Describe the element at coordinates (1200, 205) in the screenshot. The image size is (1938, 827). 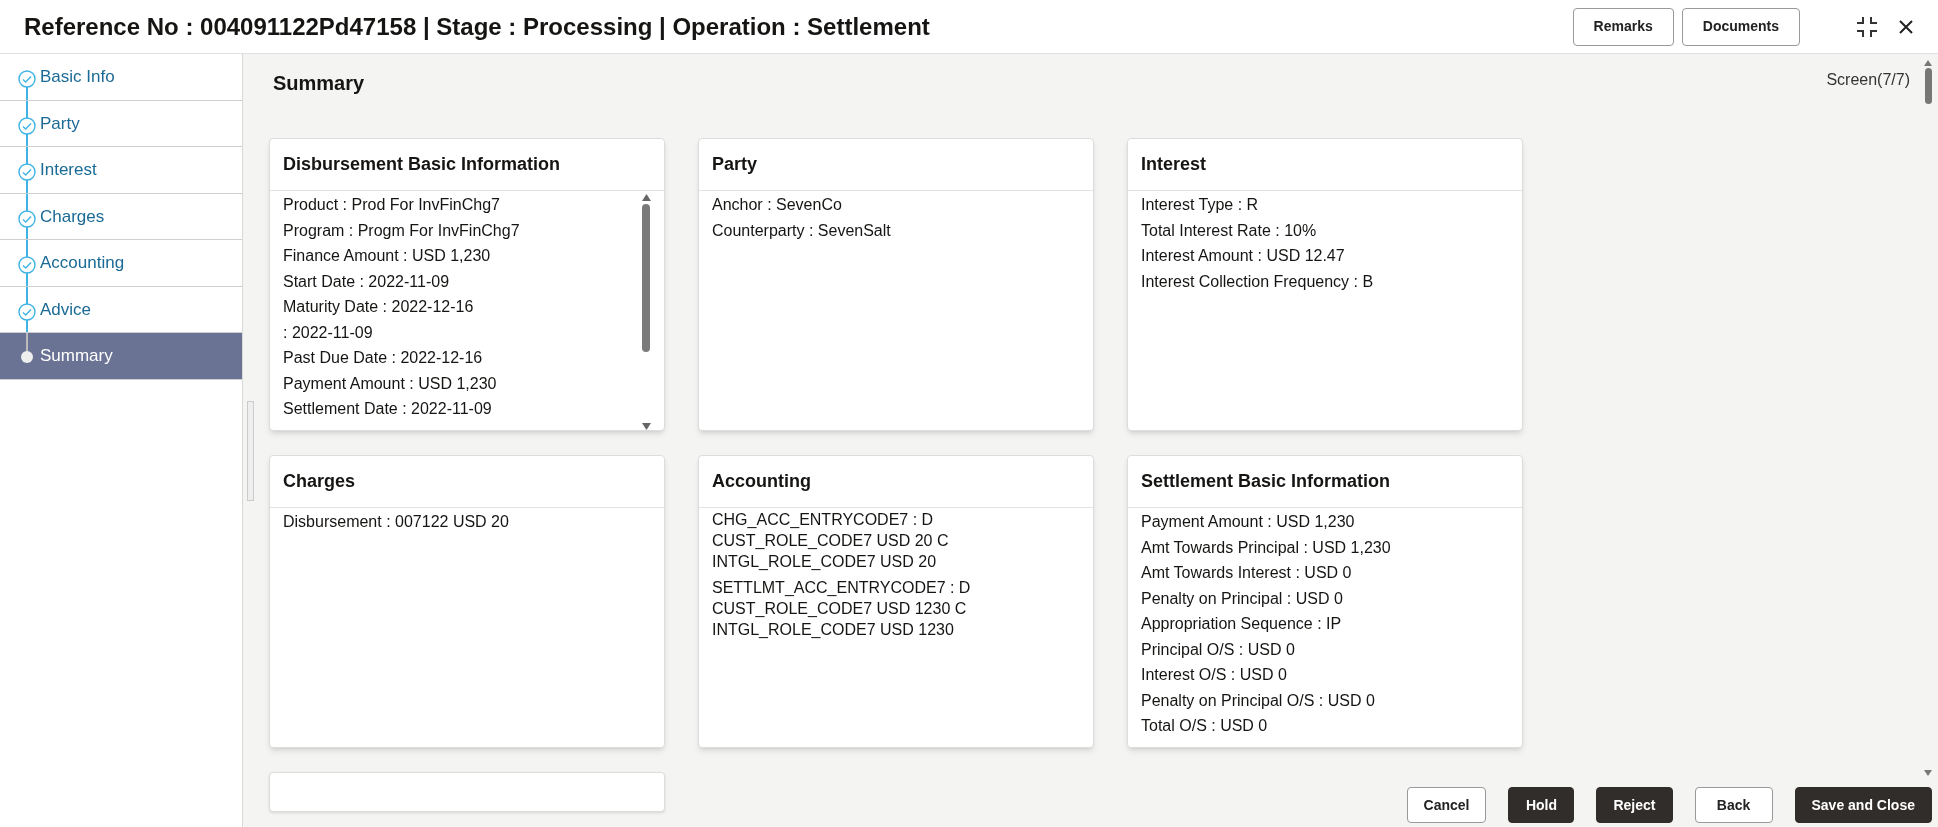
I see `info-line: Interest Type : R` at that location.